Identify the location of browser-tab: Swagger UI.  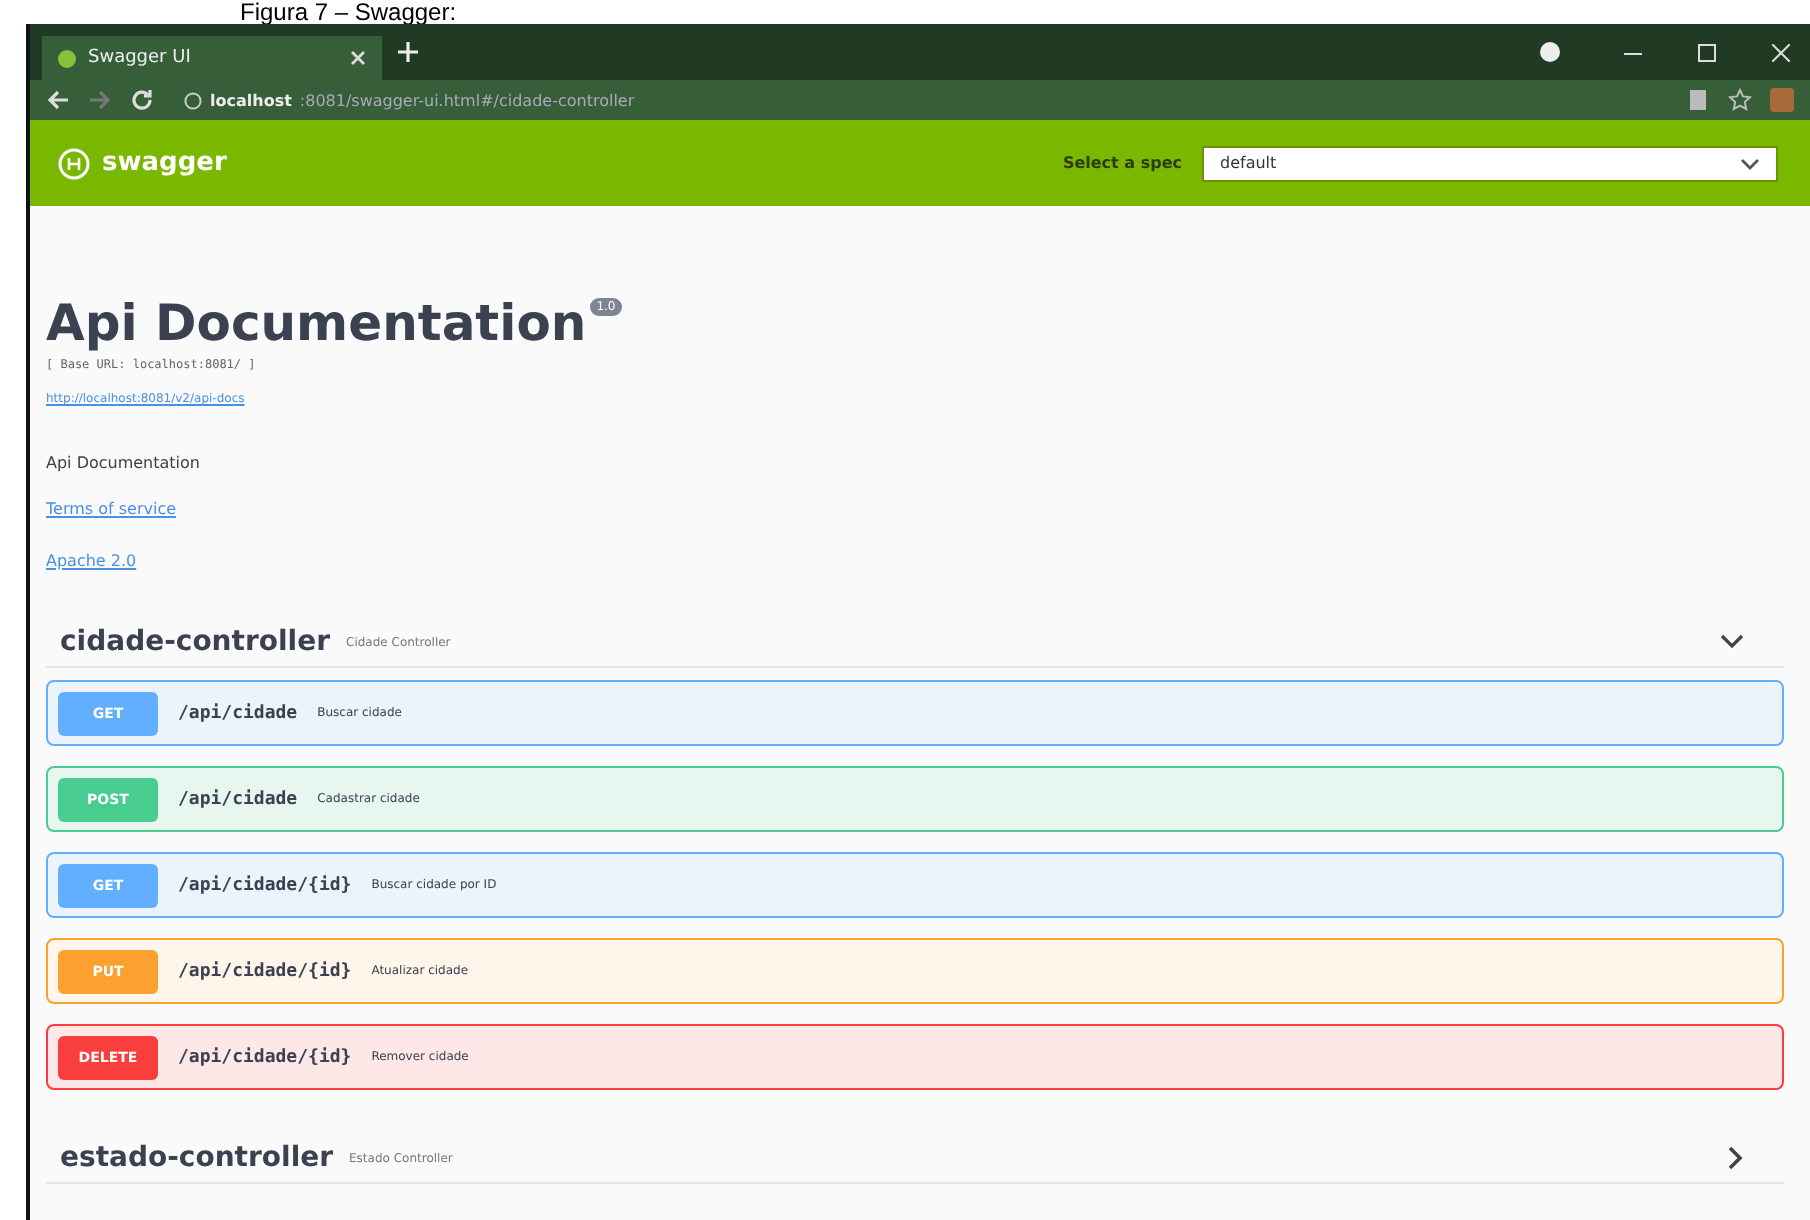
(212, 58).